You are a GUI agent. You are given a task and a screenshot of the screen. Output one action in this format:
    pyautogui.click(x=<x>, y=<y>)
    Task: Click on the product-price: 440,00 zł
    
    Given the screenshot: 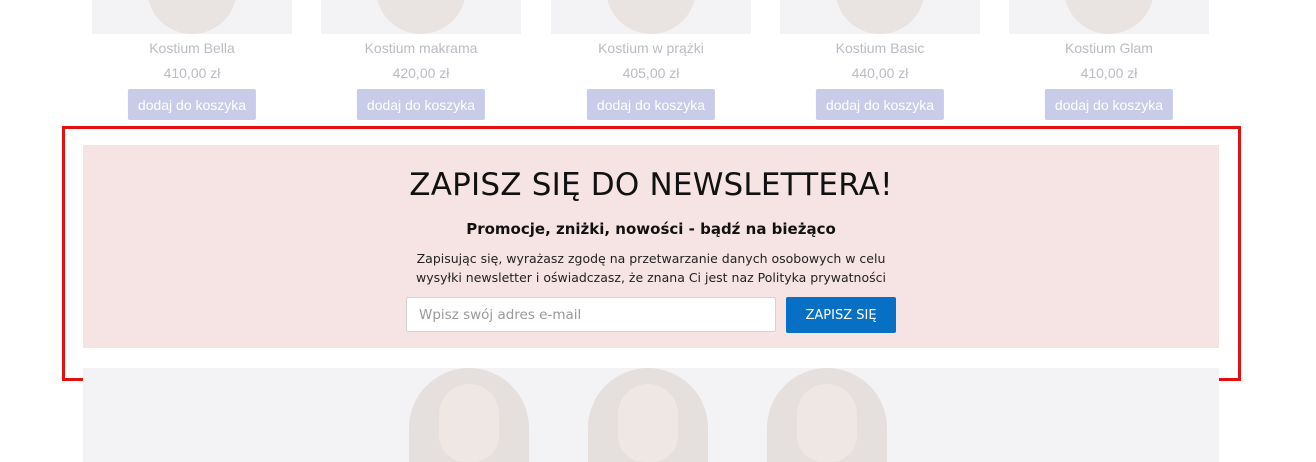 What is the action you would take?
    pyautogui.click(x=880, y=73)
    